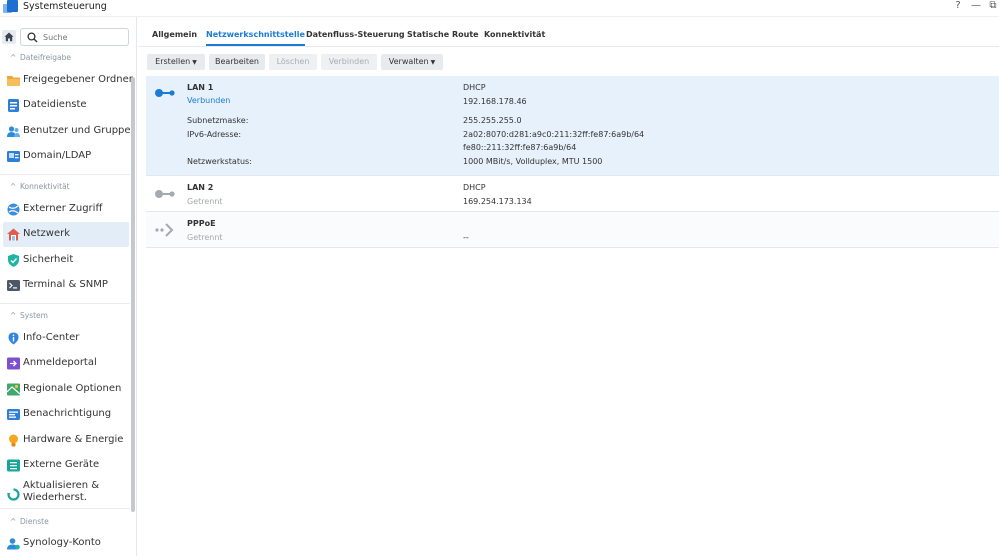 Image resolution: width=999 pixels, height=556 pixels. I want to click on sidebar-item-regionale-optionen: Regionale Optionen, so click(66, 389).